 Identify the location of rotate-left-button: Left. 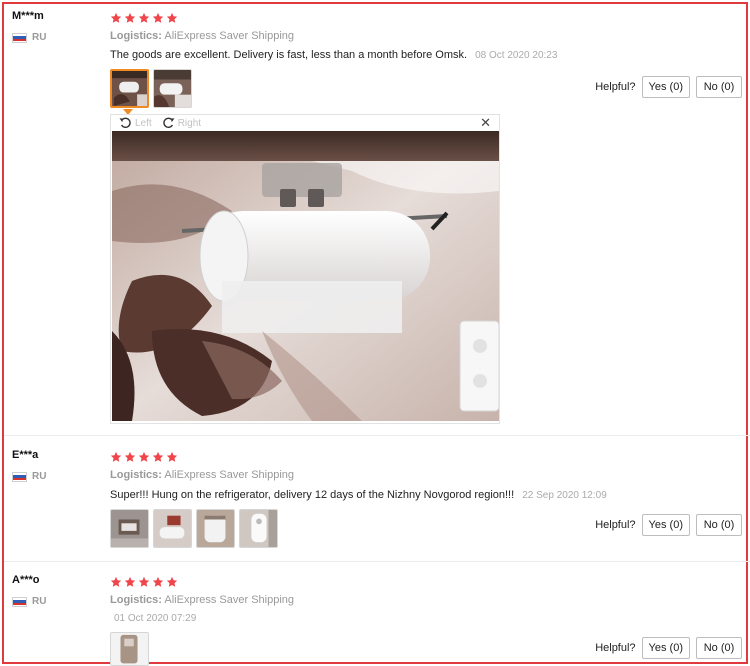
(135, 123).